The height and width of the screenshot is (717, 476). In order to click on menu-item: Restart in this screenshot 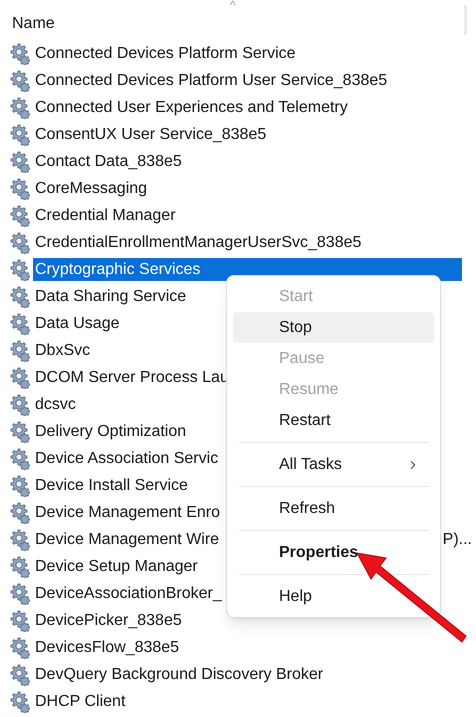, I will do `click(333, 420)`.